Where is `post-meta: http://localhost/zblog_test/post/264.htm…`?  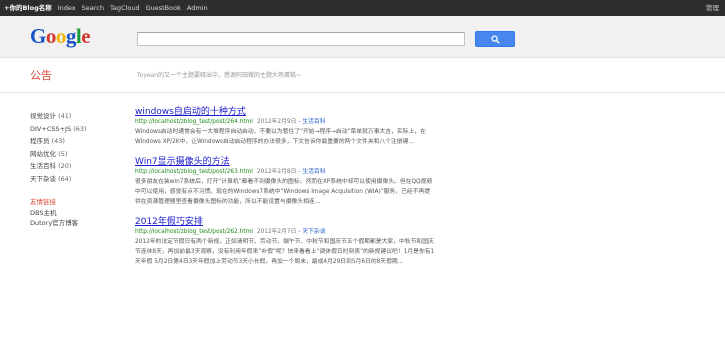 post-meta: http://localhost/zblog_test/post/264.htm… is located at coordinates (360, 122).